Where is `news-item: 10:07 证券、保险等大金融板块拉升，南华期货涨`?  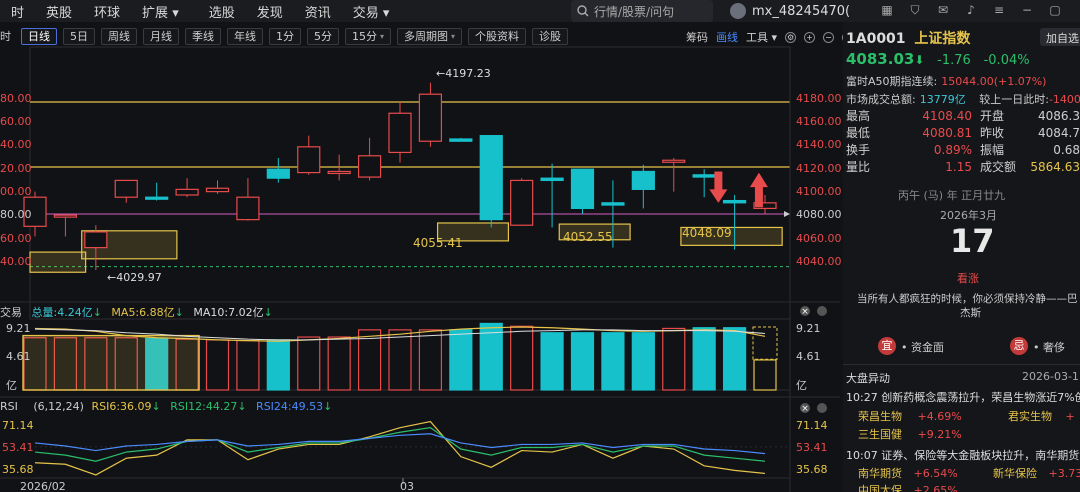
news-item: 10:07 证券、保险等大金融板块拉升，南华期货涨 is located at coordinates (963, 455).